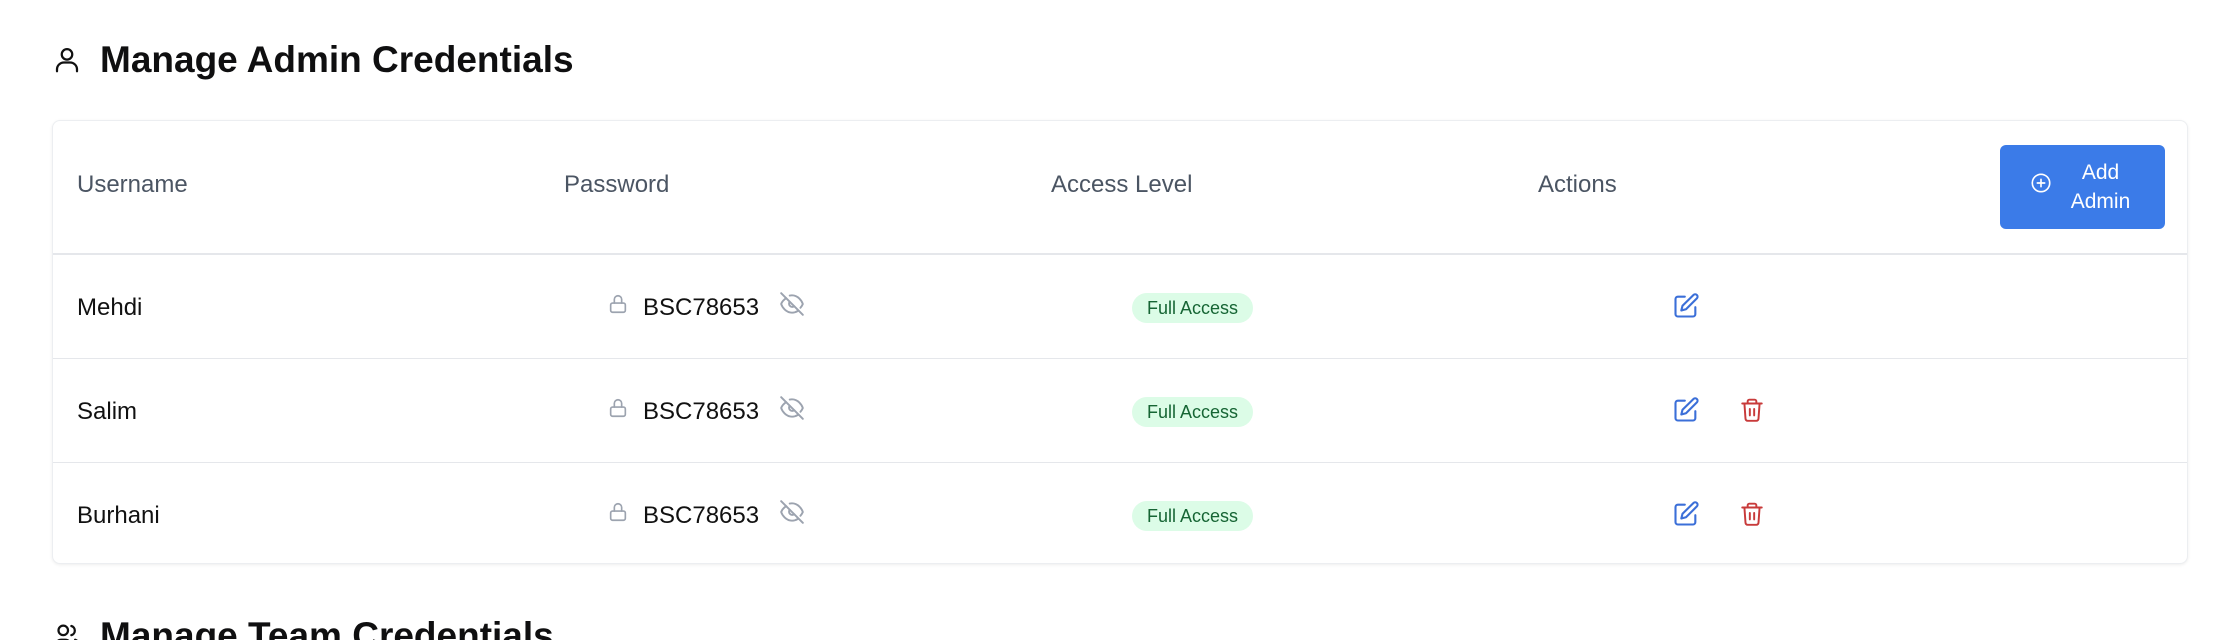 The height and width of the screenshot is (640, 2216). I want to click on column-header-actions: Actions, so click(1577, 184).